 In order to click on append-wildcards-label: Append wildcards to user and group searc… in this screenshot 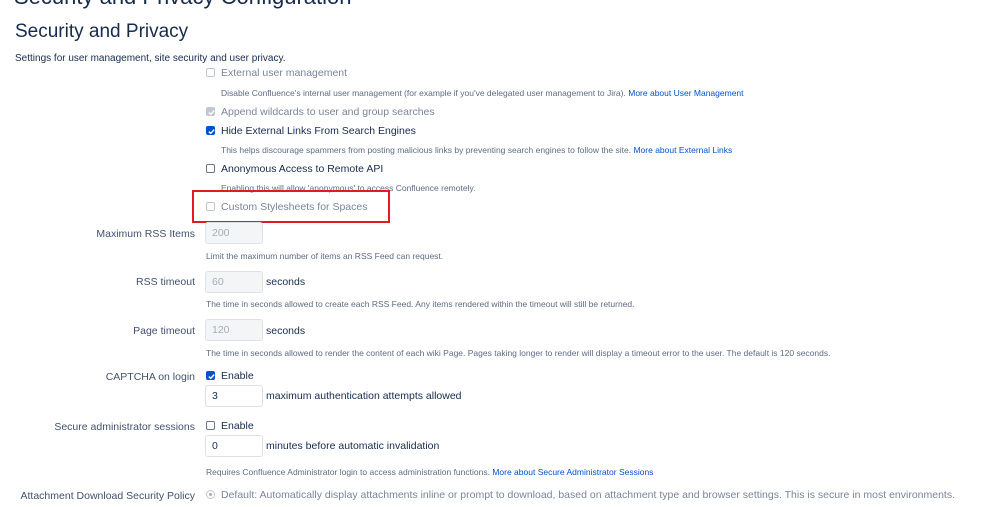, I will do `click(328, 112)`.